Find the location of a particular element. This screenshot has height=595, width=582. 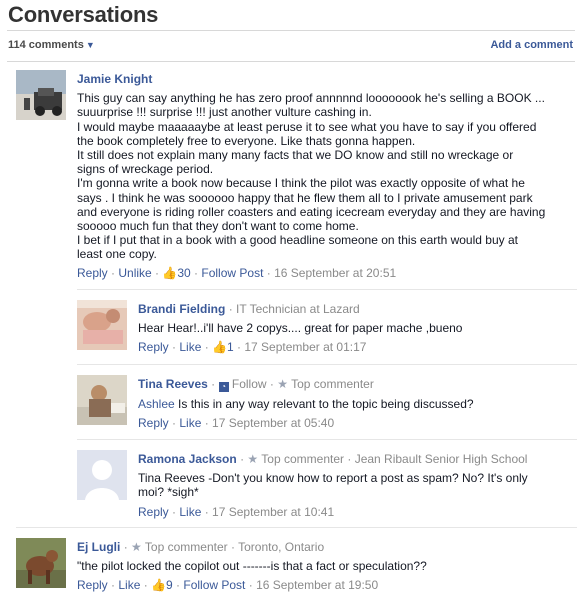

timestamp: 17 September at 01:17 is located at coordinates (305, 347).